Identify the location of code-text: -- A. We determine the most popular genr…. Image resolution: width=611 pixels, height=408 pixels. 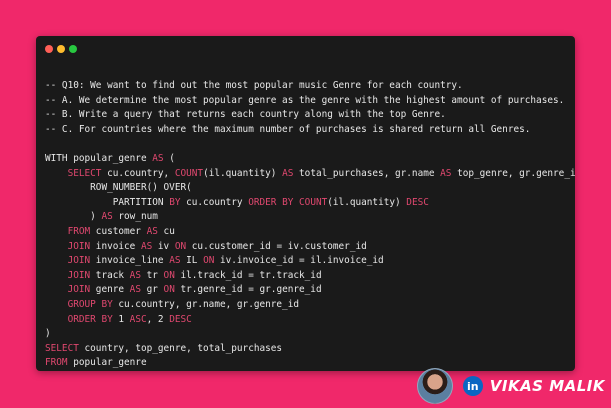
(305, 100).